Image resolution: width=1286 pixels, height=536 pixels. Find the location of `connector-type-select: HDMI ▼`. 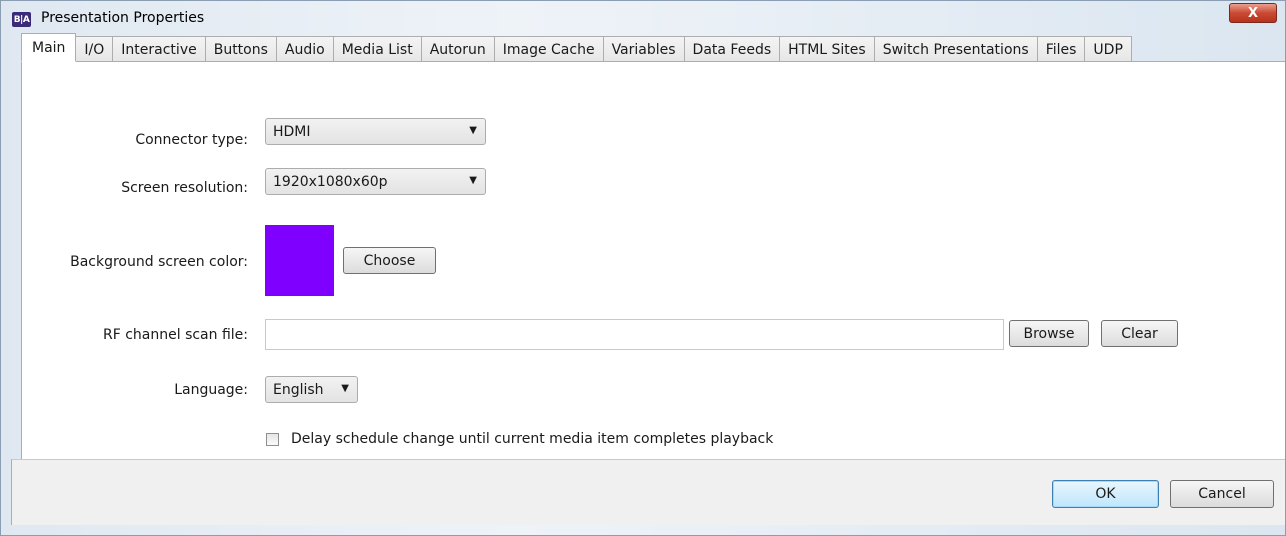

connector-type-select: HDMI ▼ is located at coordinates (375, 131).